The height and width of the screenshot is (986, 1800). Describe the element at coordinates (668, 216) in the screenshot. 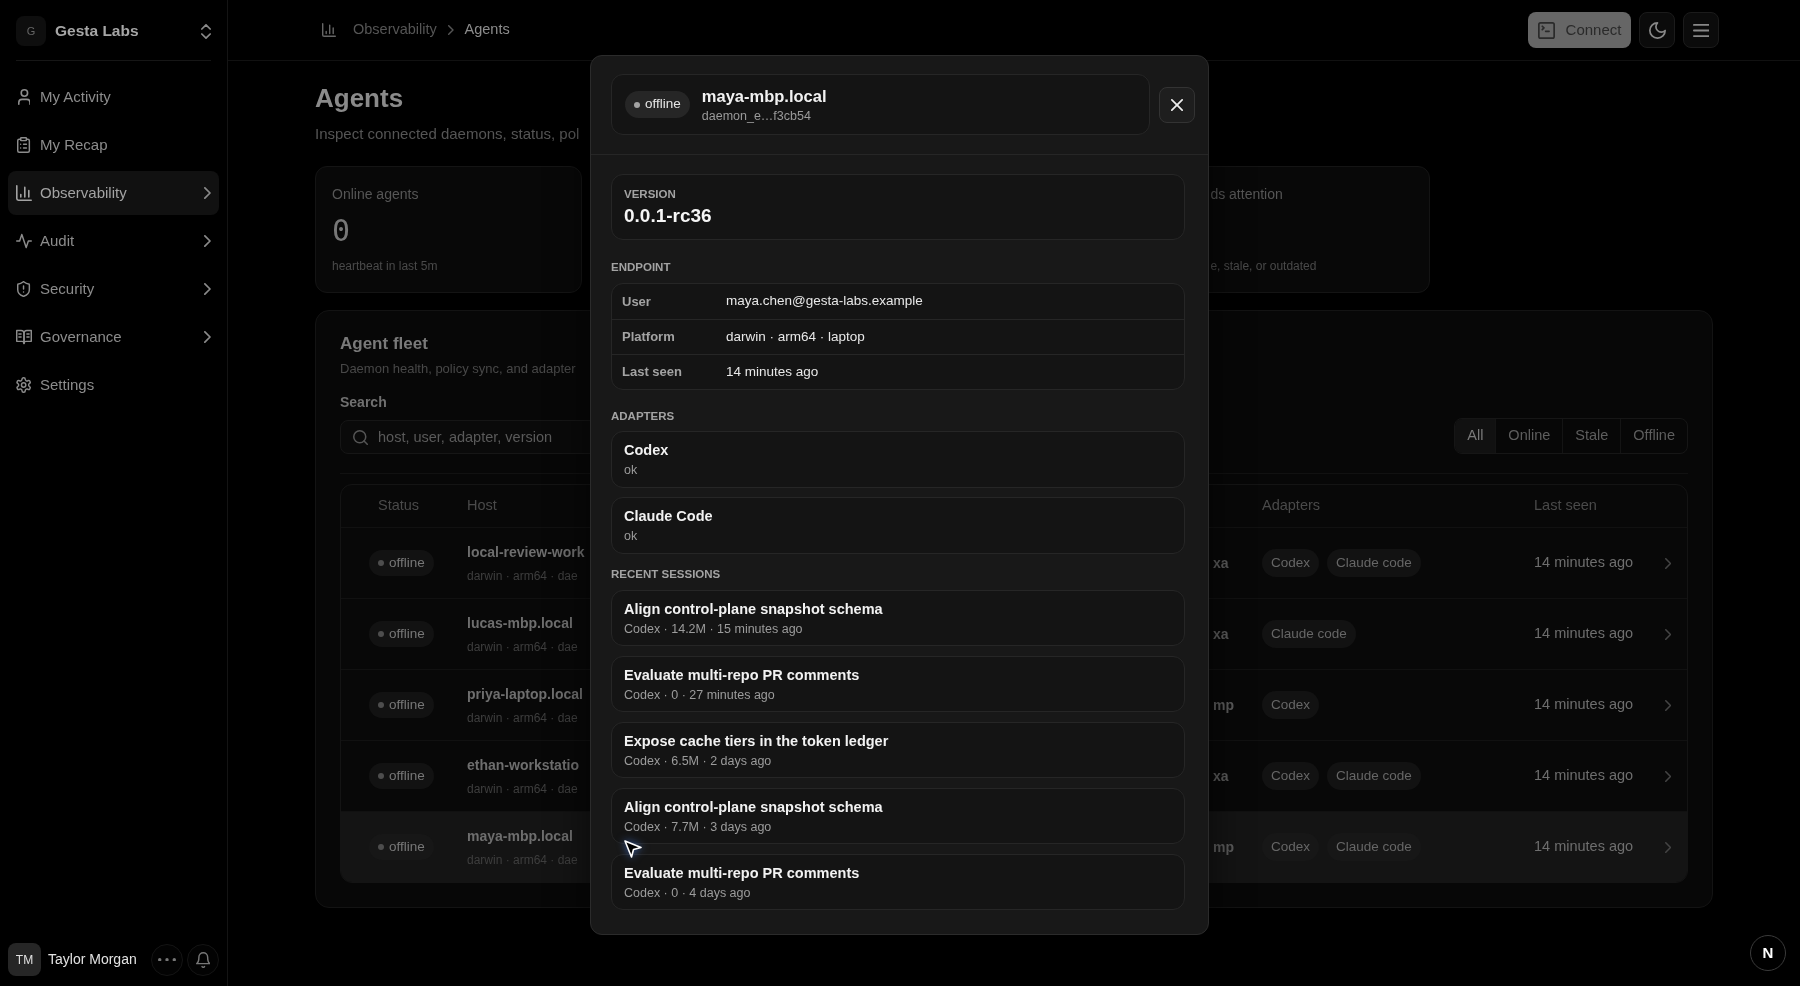

I see `version-value: 0.0.1-rc36` at that location.